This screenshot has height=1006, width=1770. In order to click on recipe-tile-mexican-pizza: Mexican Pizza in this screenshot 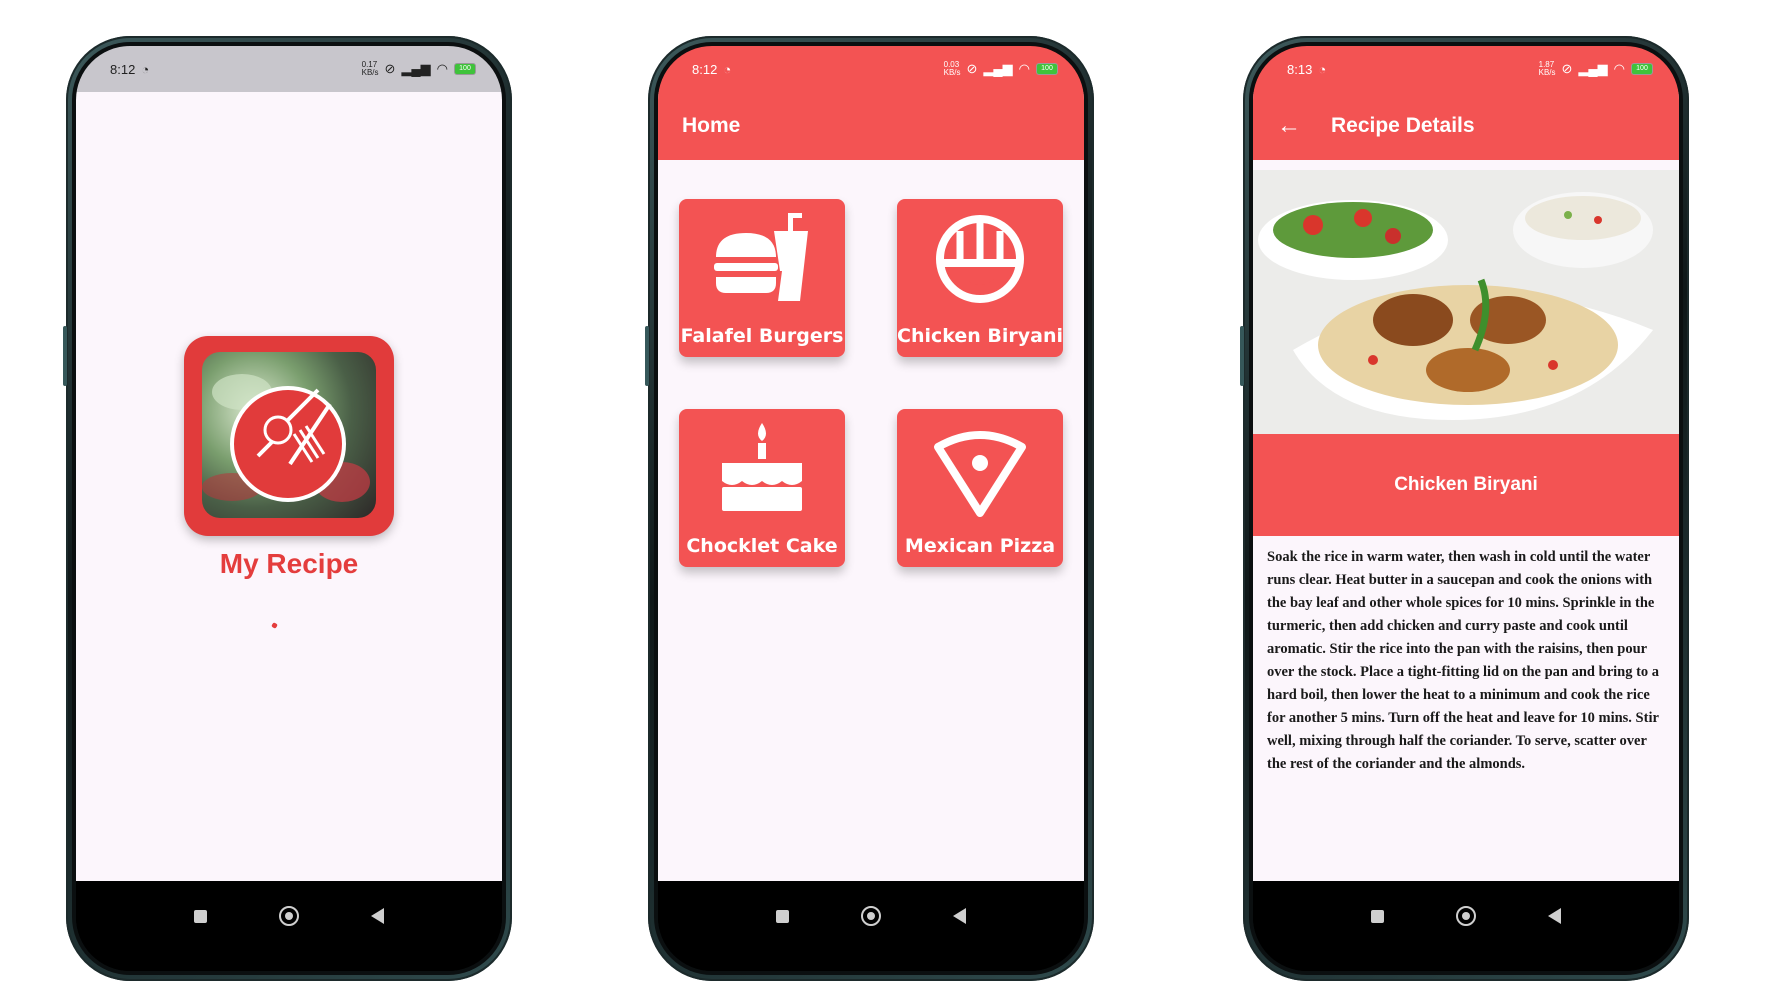, I will do `click(980, 488)`.